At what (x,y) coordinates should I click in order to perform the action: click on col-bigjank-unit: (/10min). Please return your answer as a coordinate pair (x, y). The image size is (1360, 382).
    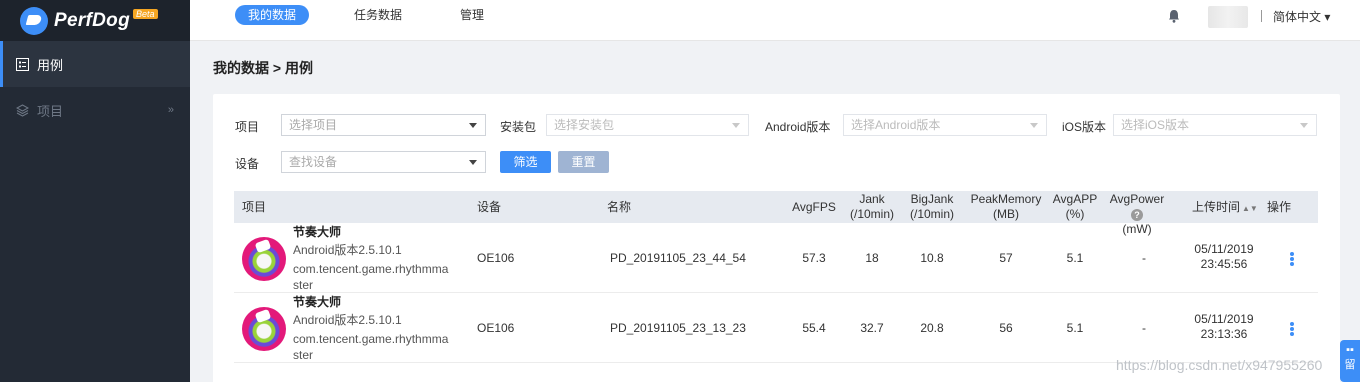
    Looking at the image, I should click on (931, 214).